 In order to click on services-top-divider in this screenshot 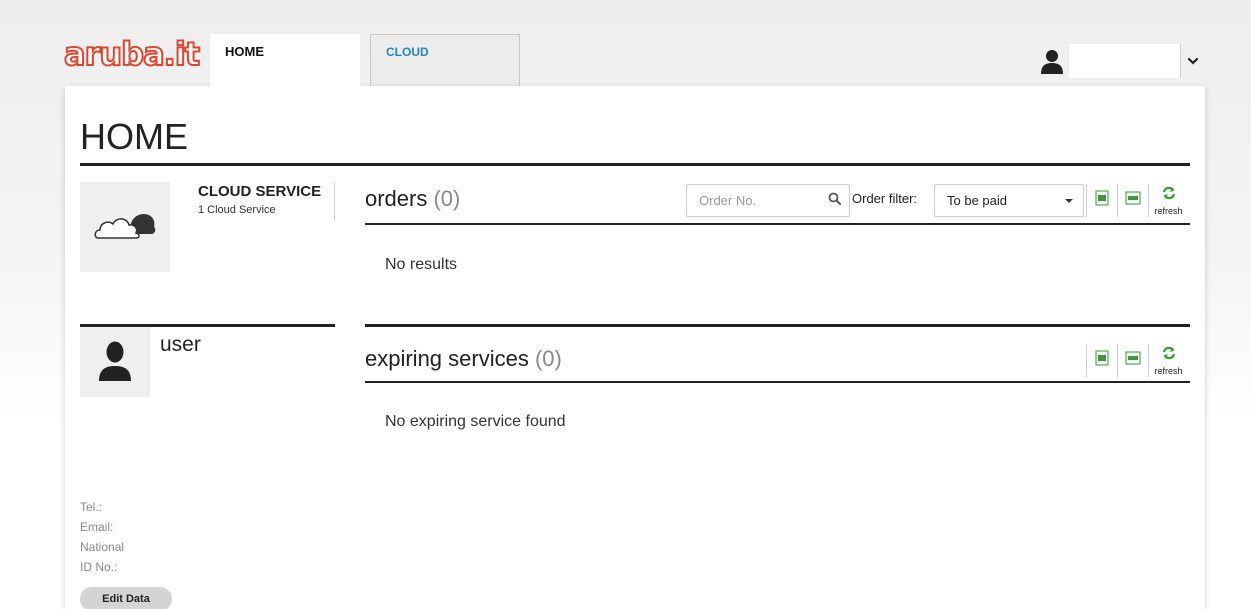, I will do `click(777, 325)`.